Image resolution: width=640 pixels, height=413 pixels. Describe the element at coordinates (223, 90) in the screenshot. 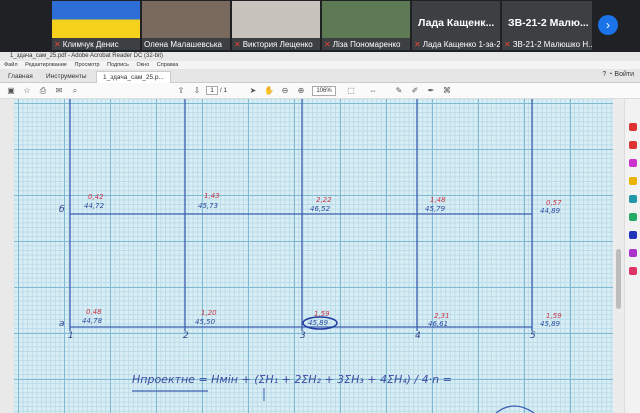

I see `page-total: / 1` at that location.